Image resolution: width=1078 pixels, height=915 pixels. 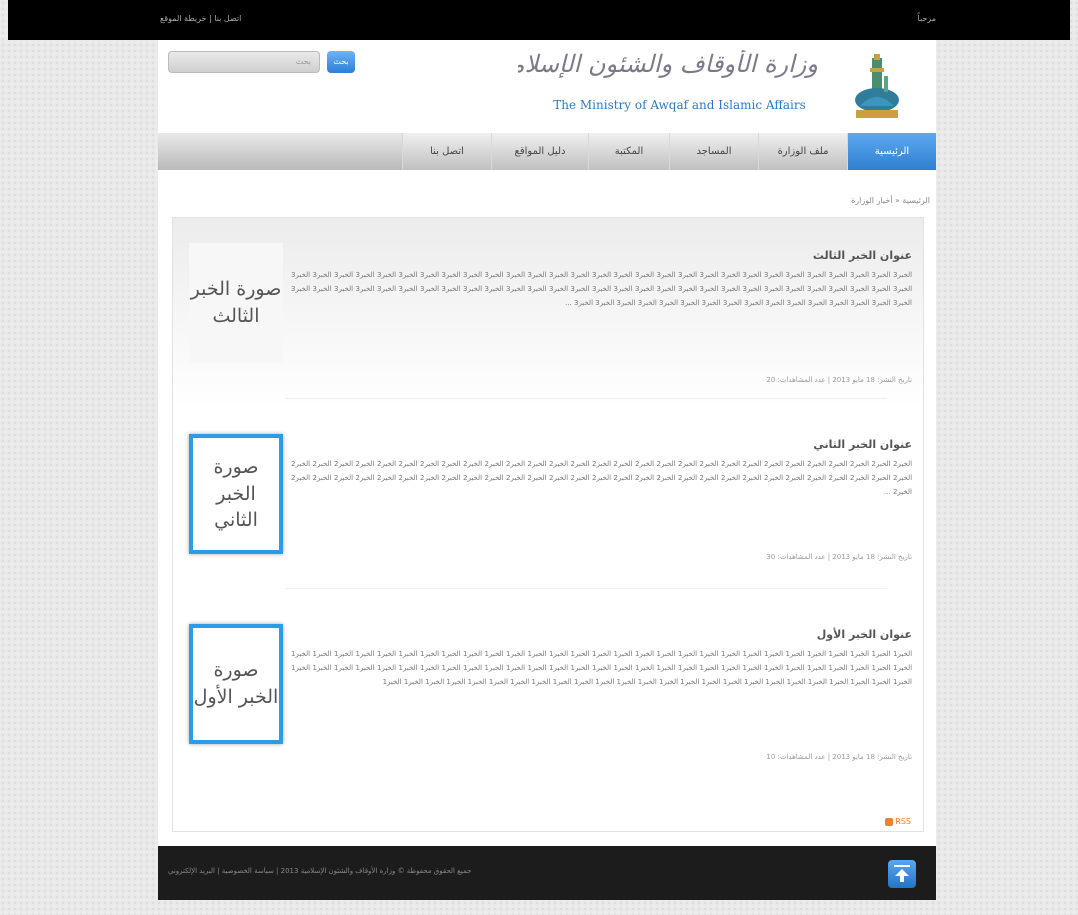 I want to click on top-welcome: مرحباً, so click(x=927, y=18).